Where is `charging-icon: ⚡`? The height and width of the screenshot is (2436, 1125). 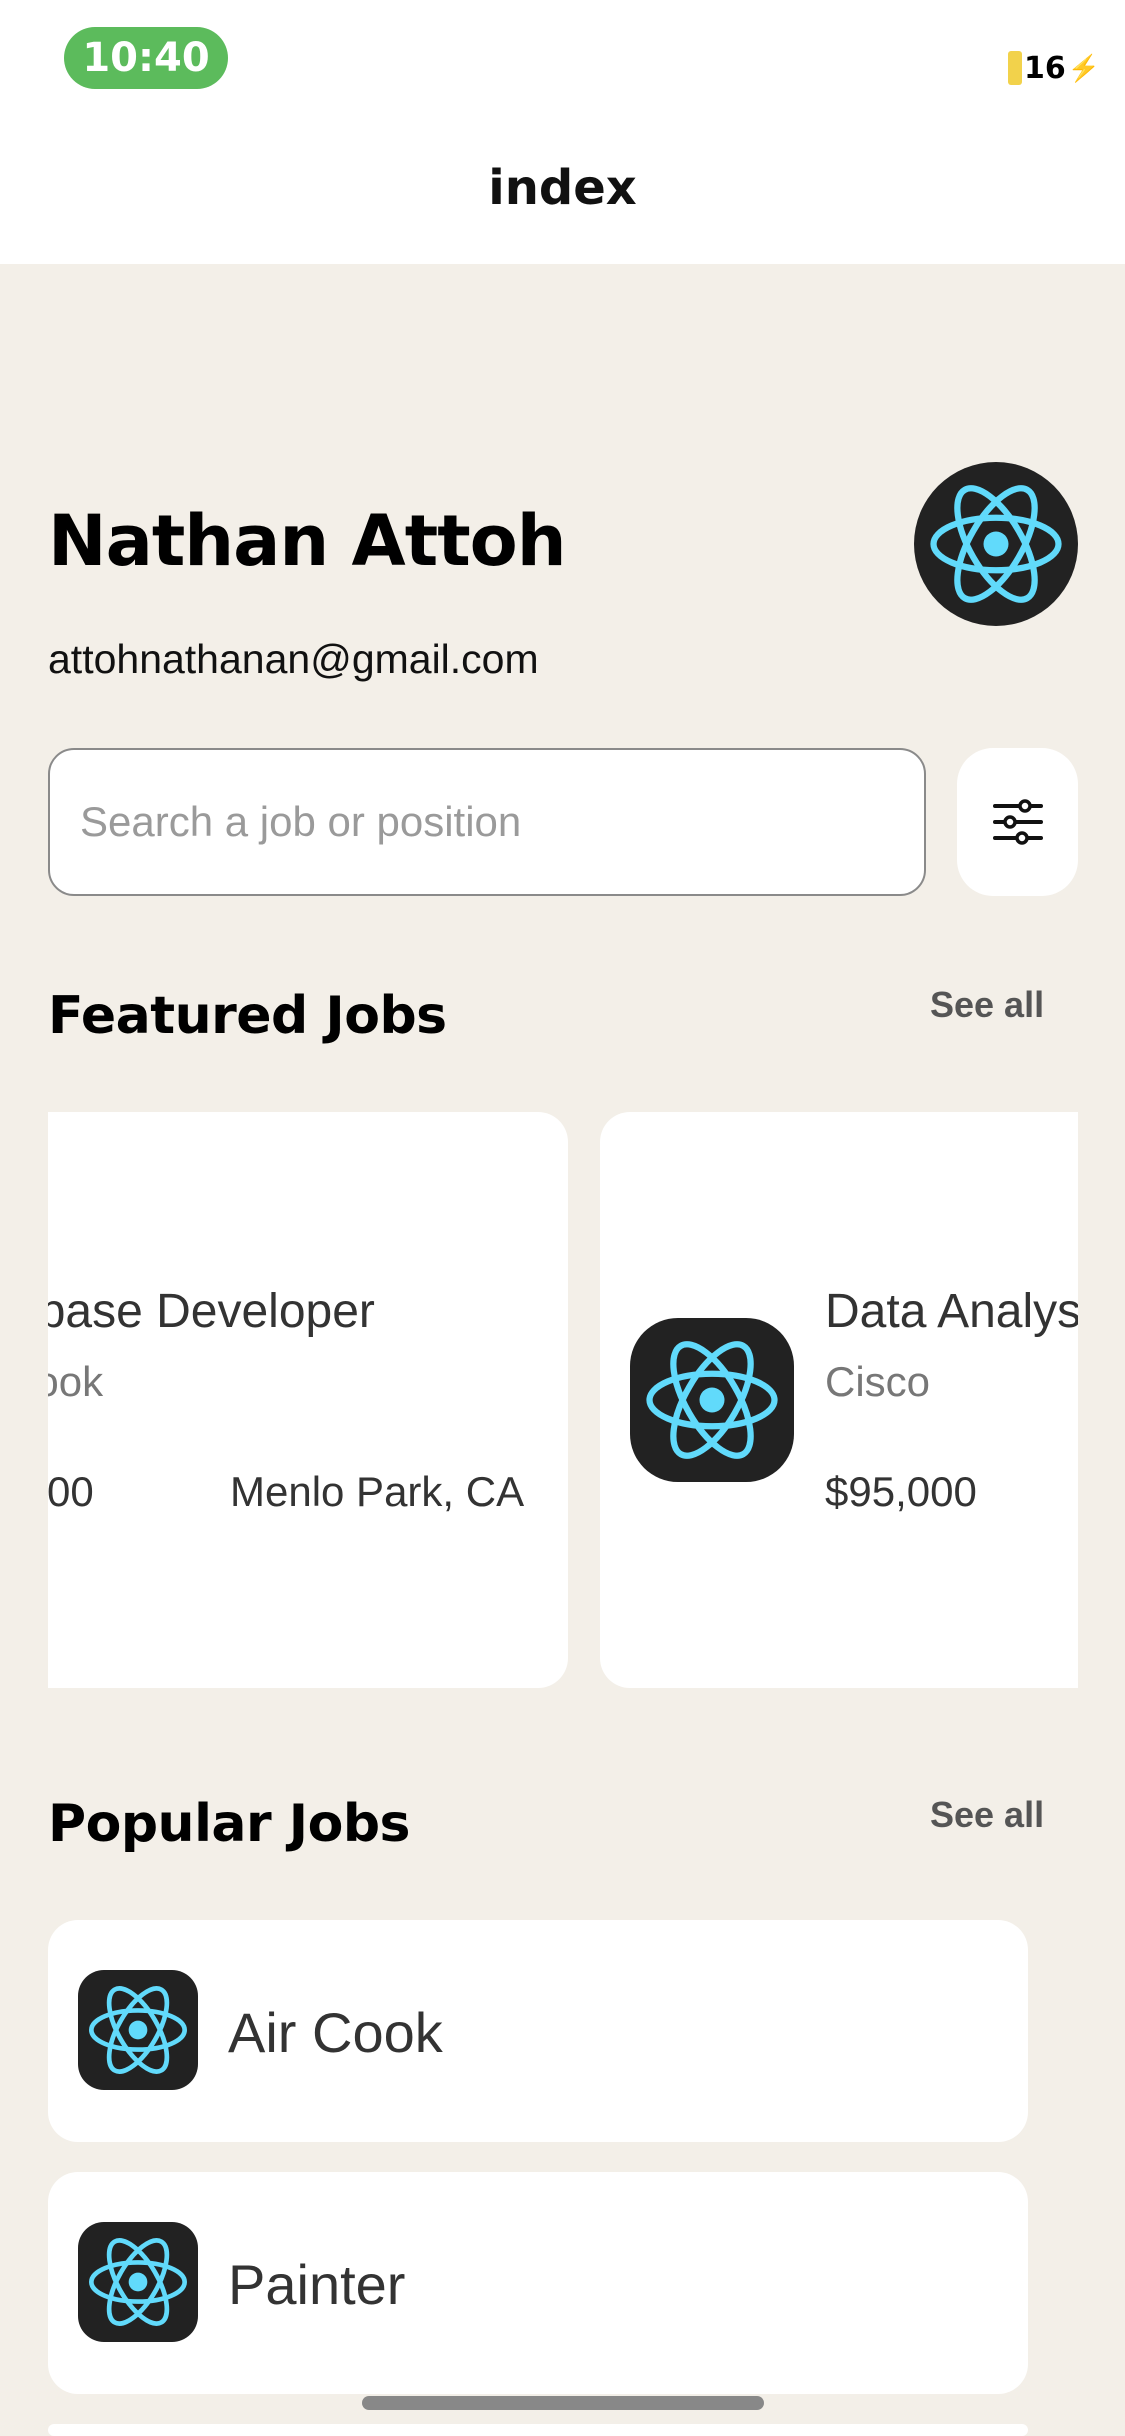 charging-icon: ⚡ is located at coordinates (1084, 67).